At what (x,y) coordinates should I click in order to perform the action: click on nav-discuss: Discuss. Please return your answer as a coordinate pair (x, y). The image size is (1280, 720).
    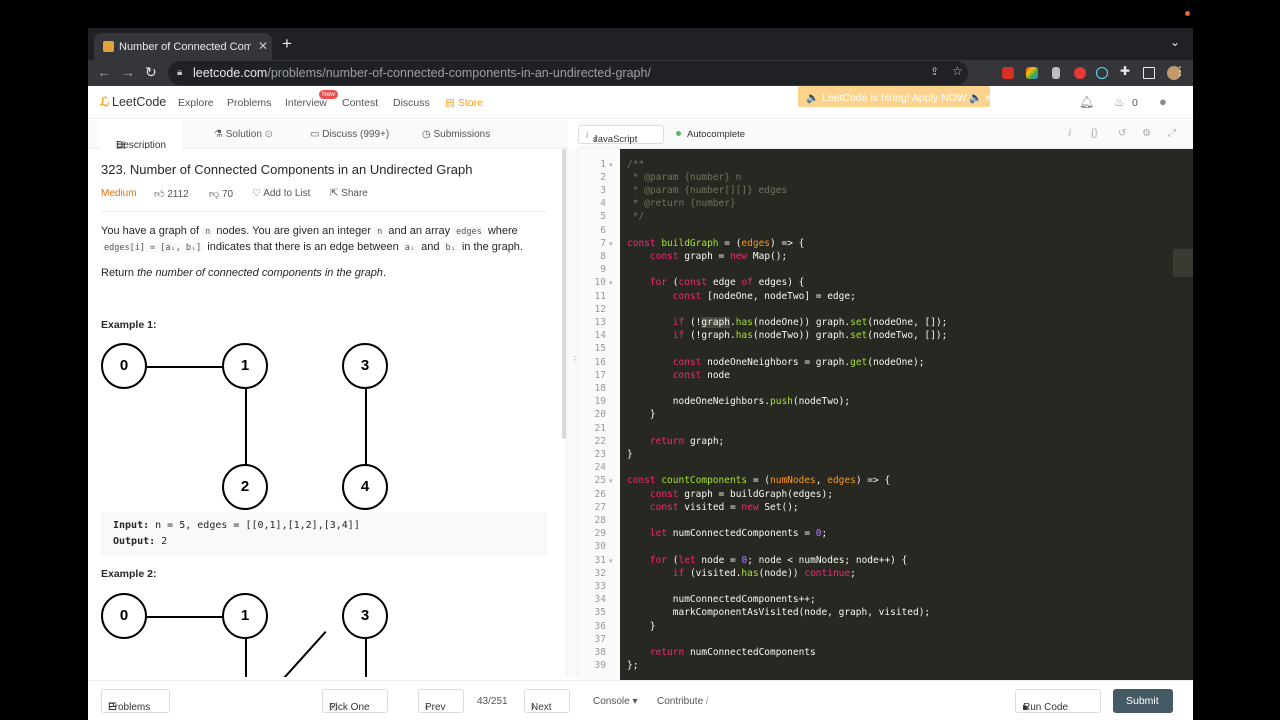
    Looking at the image, I should click on (411, 103).